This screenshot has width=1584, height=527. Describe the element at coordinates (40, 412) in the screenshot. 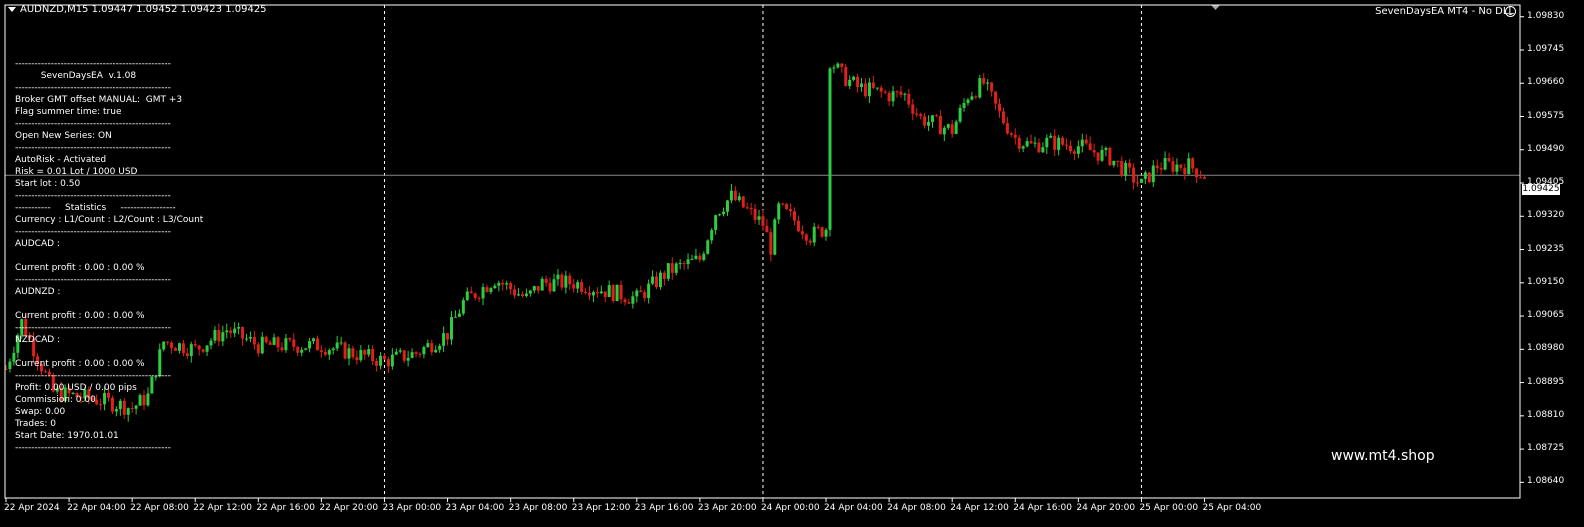

I see `panel-line: Swap: 0.00` at that location.